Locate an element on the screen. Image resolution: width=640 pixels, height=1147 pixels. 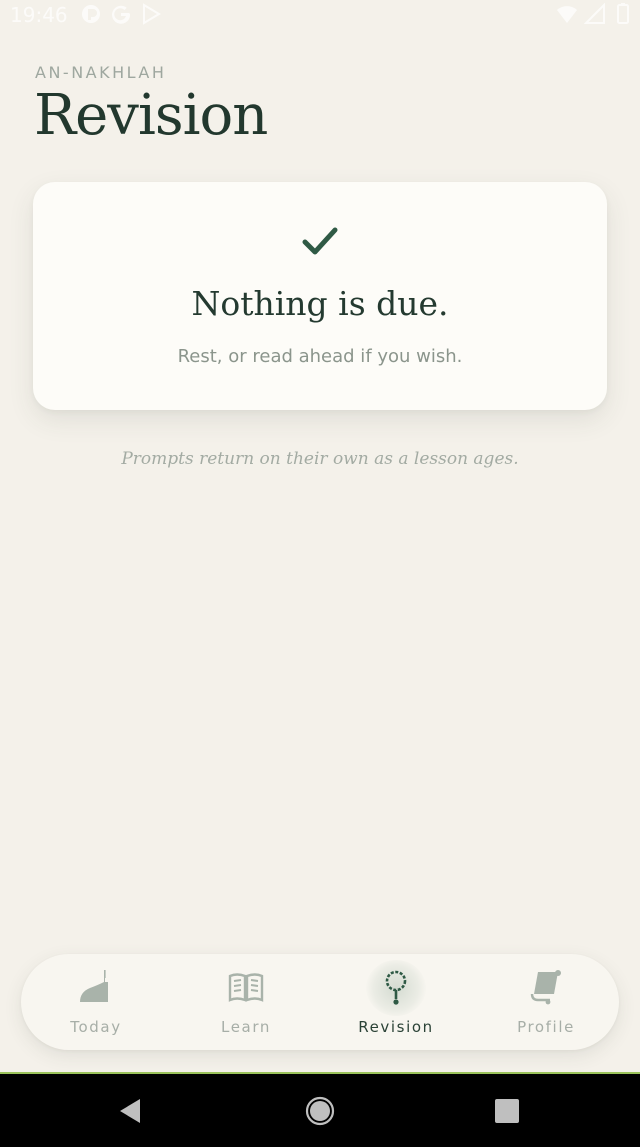
battery-icon is located at coordinates (623, 13).